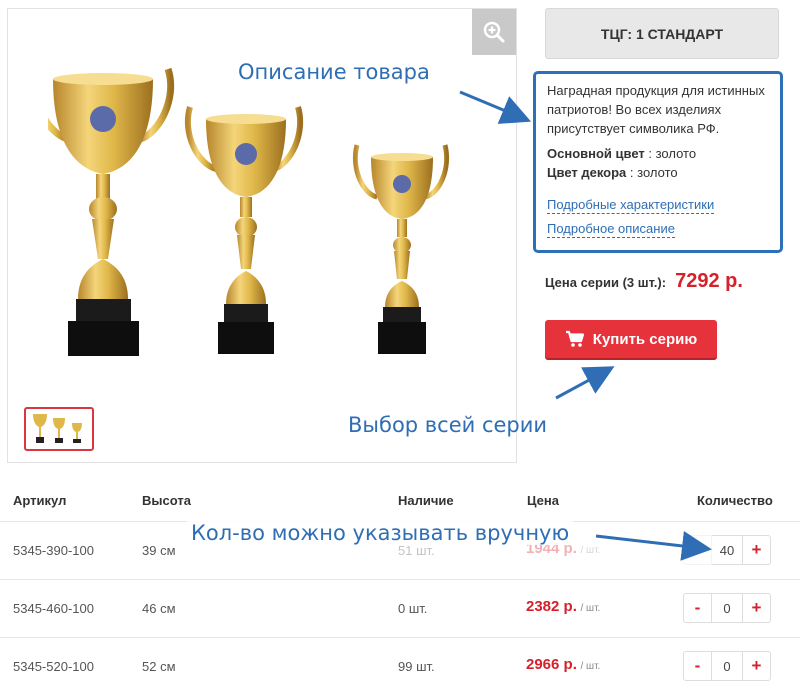 This screenshot has width=800, height=688. I want to click on annotation-quantity: Кол-во можно указывать вручную, so click(380, 533).